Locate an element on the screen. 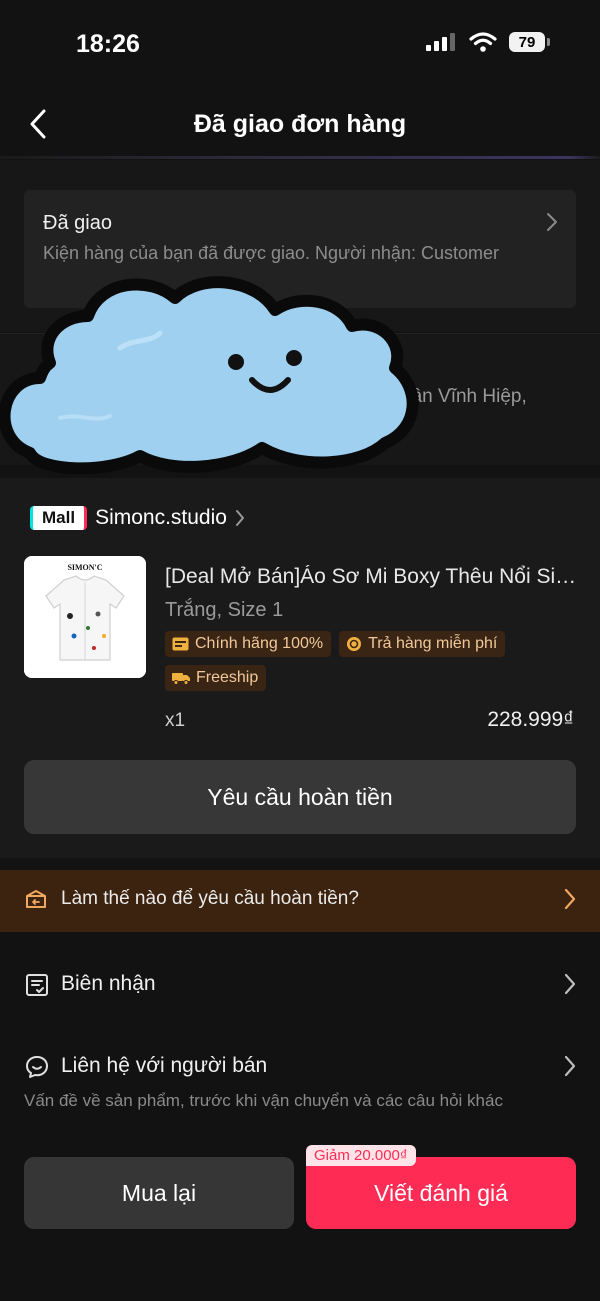 This screenshot has width=600, height=1301. battery-icon: 79 is located at coordinates (529, 42).